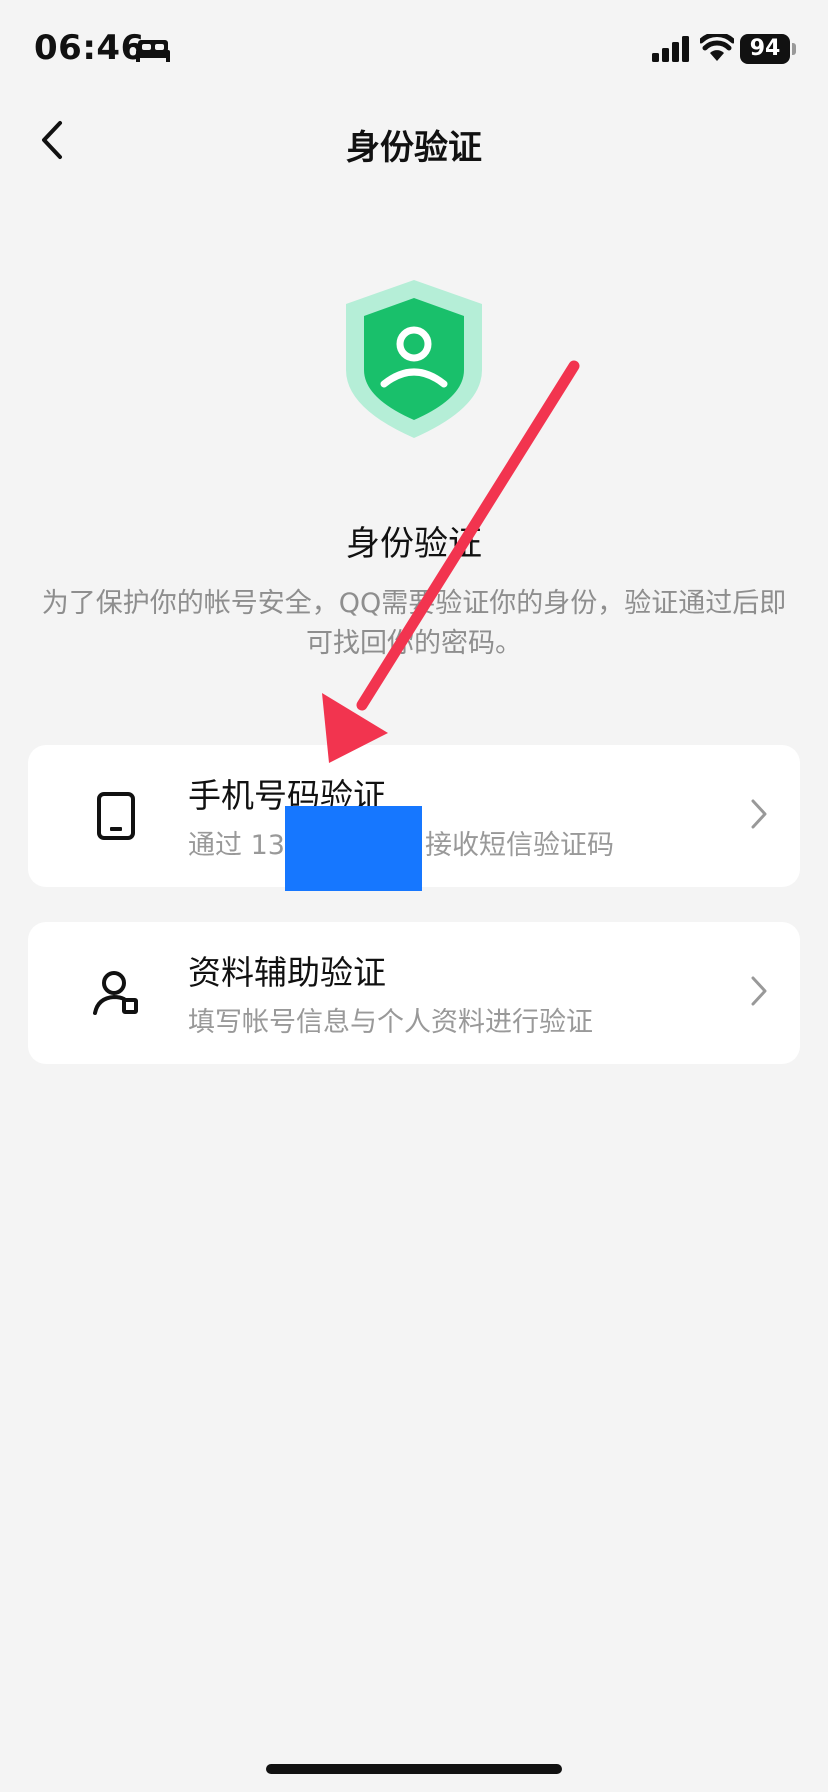 The width and height of the screenshot is (828, 1792). Describe the element at coordinates (765, 49) in the screenshot. I see `battery-icon: 94` at that location.